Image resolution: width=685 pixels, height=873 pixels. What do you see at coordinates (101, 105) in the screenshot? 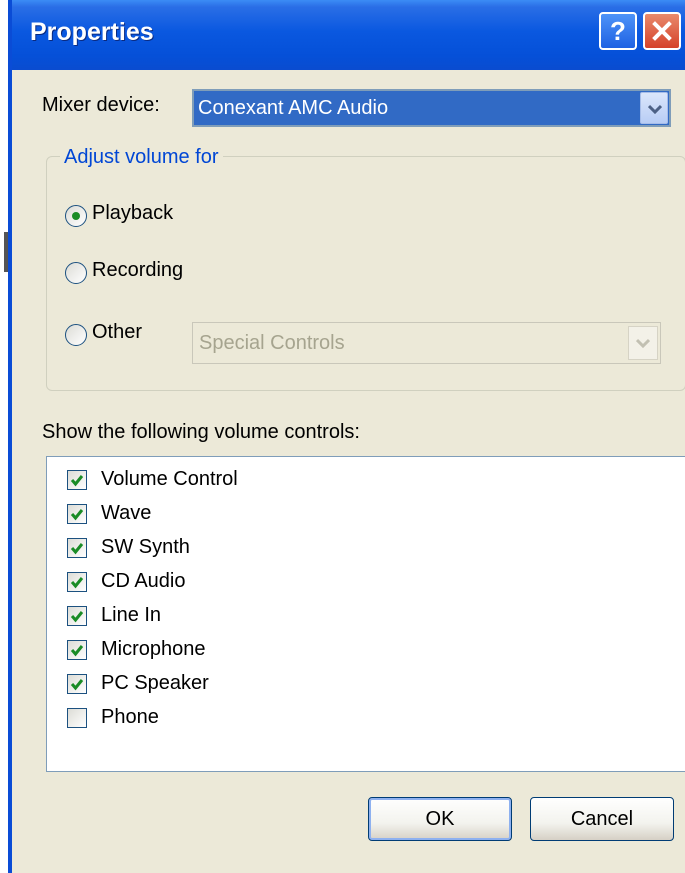
I see `mixer-device-label: Mixer device:` at bounding box center [101, 105].